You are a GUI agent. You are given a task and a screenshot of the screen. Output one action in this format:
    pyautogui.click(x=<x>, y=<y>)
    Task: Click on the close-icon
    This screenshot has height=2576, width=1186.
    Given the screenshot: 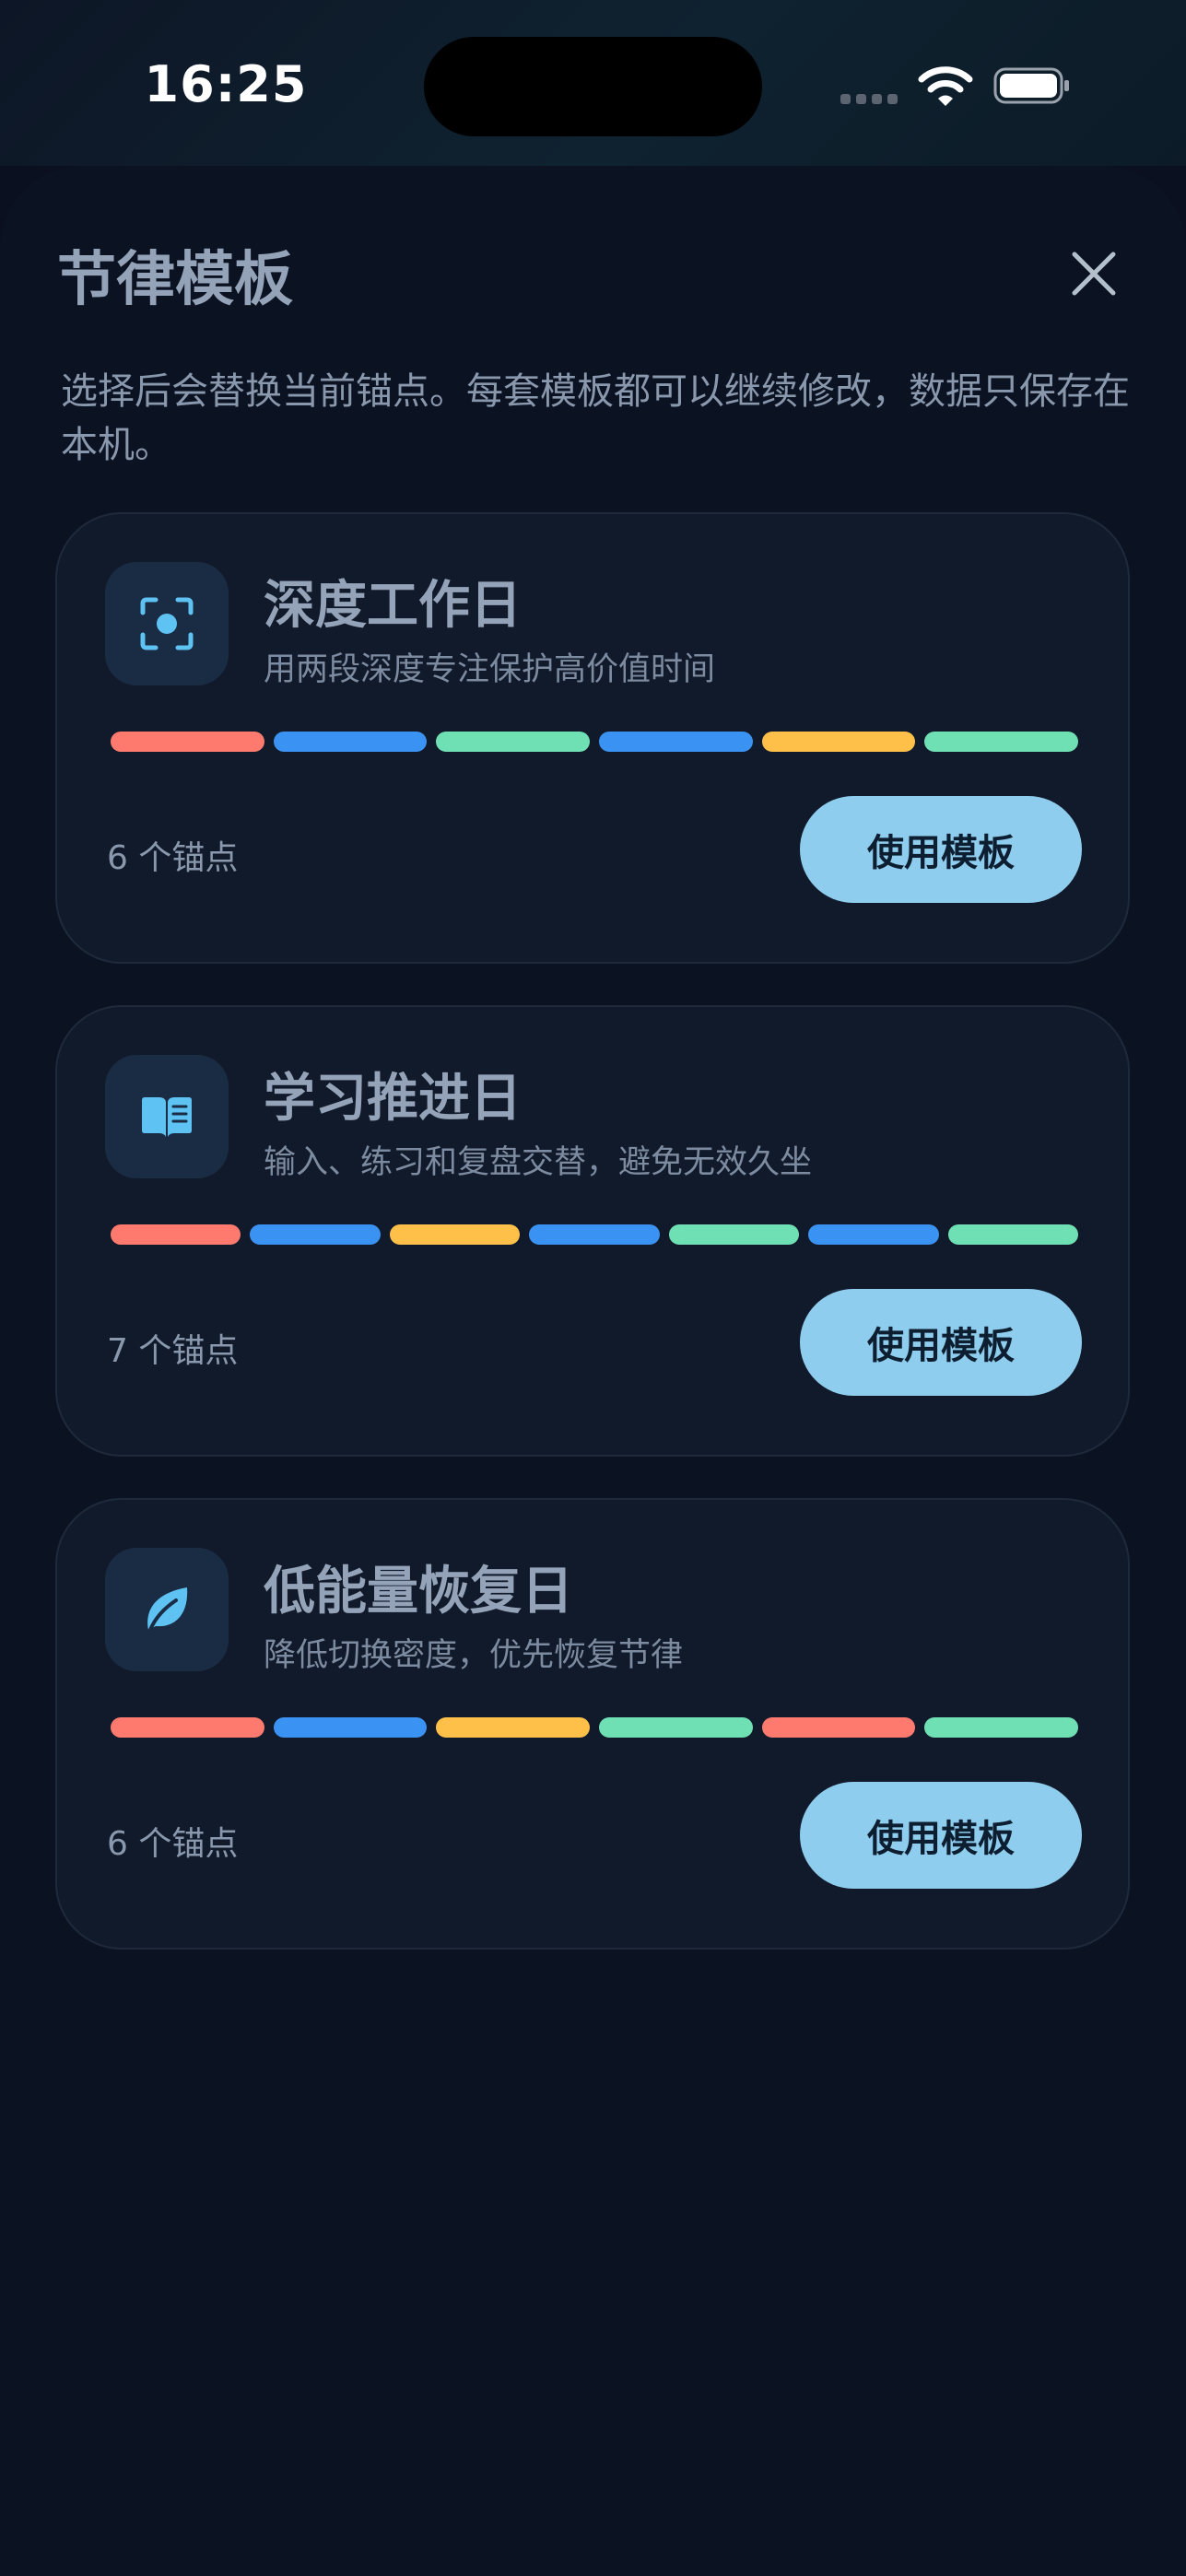 What is the action you would take?
    pyautogui.click(x=1094, y=274)
    